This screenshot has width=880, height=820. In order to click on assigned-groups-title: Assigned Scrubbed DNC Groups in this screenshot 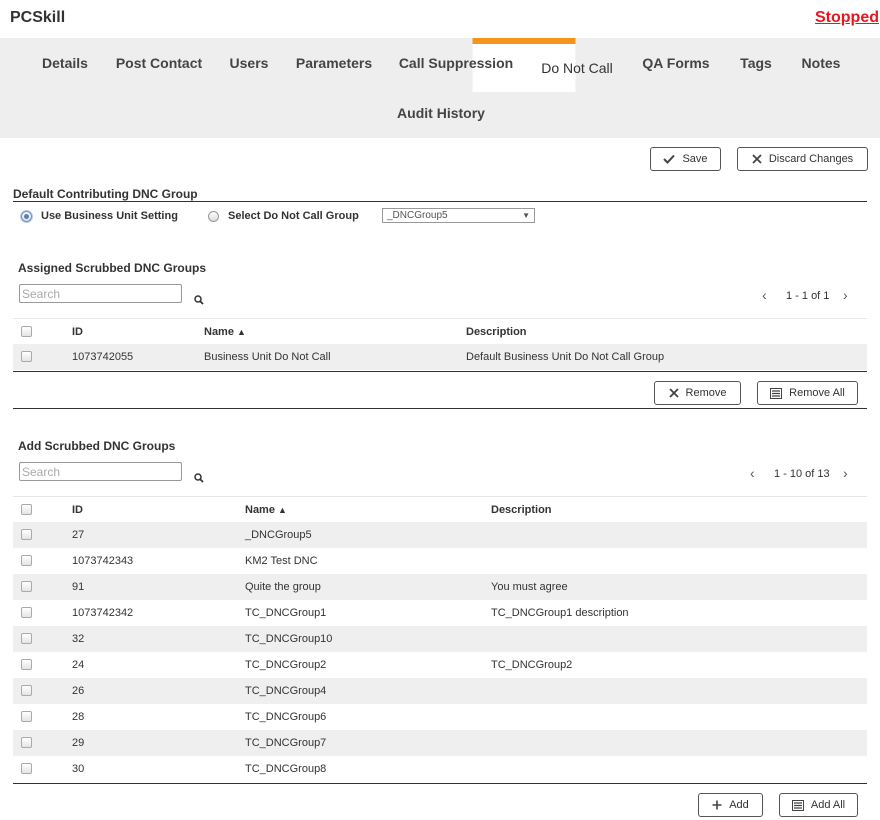, I will do `click(112, 268)`.